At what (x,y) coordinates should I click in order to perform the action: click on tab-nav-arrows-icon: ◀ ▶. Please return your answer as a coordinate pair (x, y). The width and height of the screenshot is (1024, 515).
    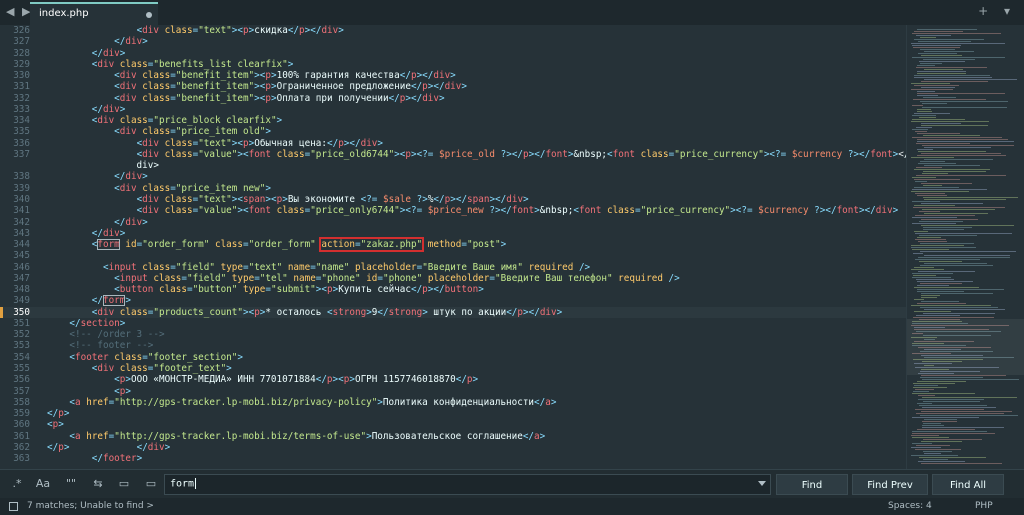
    Looking at the image, I should click on (19, 11).